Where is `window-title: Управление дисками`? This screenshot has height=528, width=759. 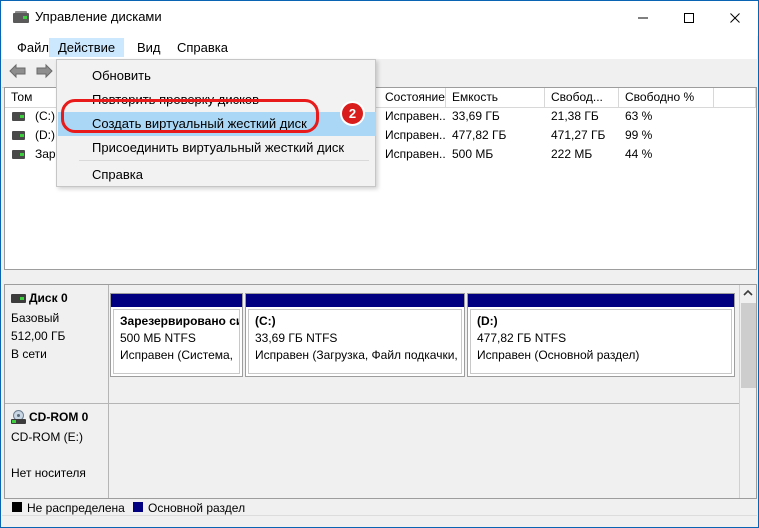
window-title: Управление дисками is located at coordinates (98, 16).